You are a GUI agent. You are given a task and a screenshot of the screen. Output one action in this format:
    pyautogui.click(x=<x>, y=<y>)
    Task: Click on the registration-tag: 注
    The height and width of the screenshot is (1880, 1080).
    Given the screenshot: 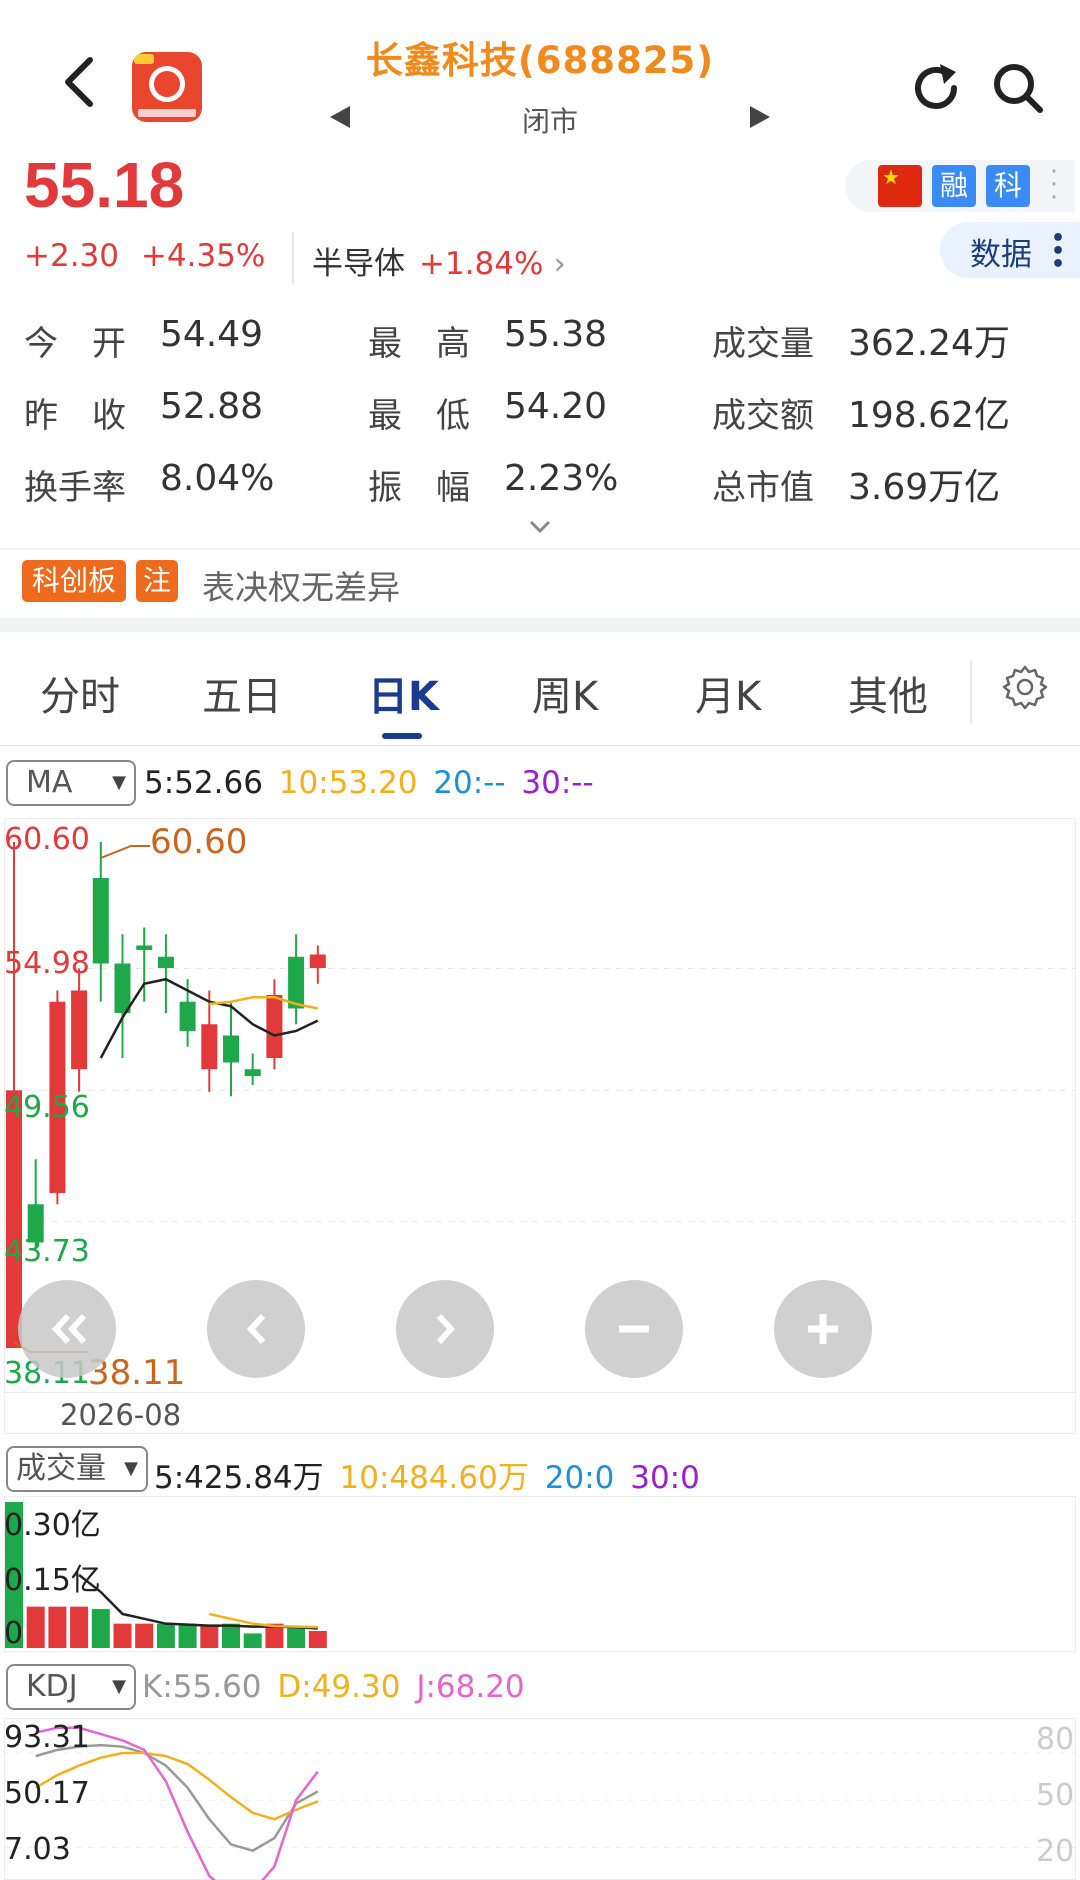 What is the action you would take?
    pyautogui.click(x=157, y=581)
    